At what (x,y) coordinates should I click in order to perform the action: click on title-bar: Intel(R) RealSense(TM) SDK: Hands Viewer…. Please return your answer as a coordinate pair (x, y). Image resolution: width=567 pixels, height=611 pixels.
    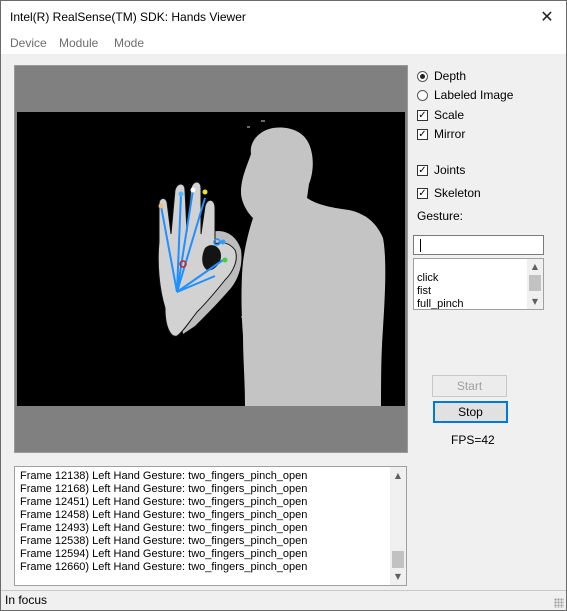
    Looking at the image, I should click on (283, 16).